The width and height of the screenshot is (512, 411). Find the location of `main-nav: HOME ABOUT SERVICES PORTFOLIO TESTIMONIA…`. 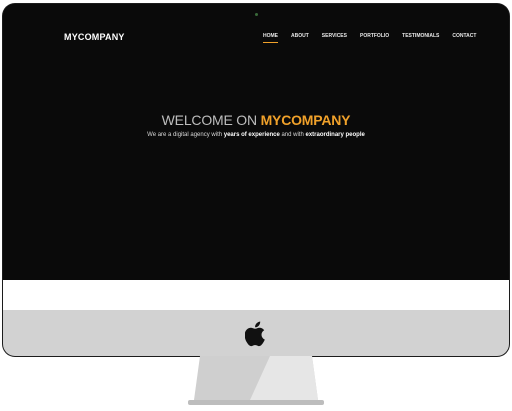

main-nav: HOME ABOUT SERVICES PORTFOLIO TESTIMONIA… is located at coordinates (376, 38).